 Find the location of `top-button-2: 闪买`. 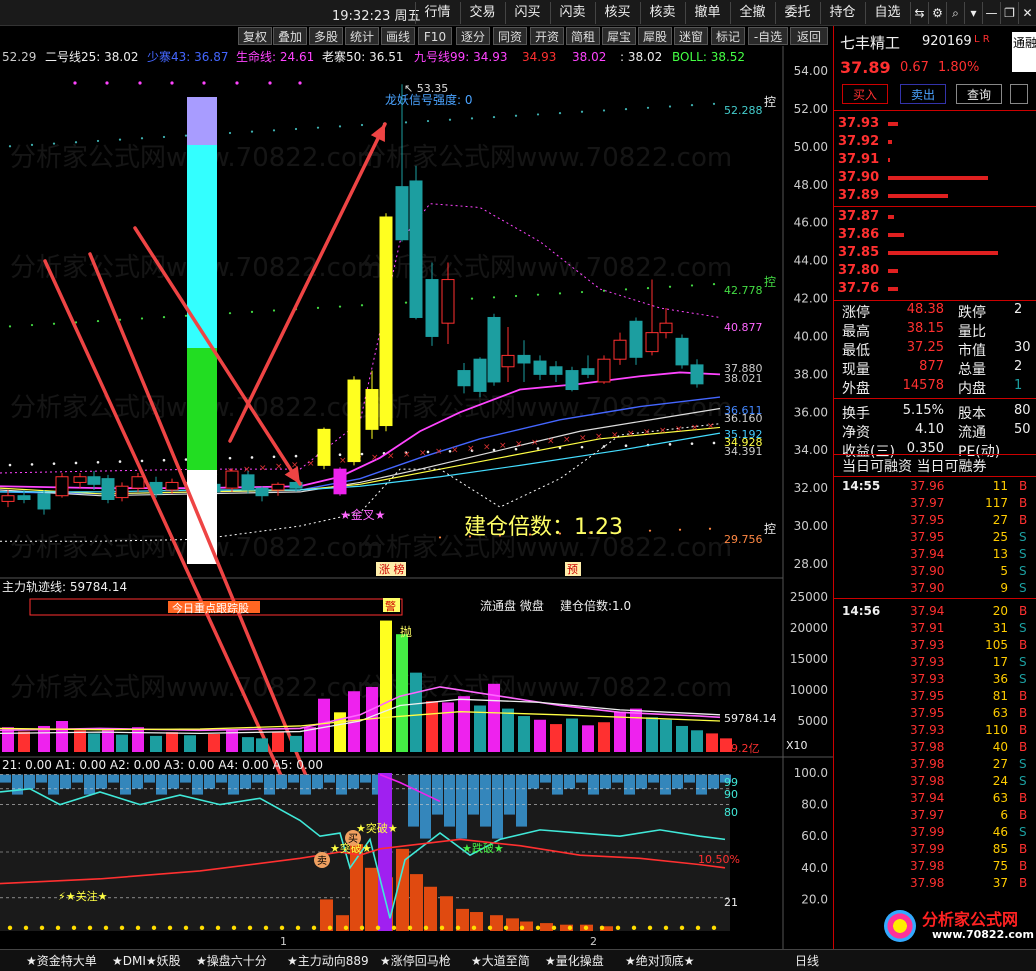

top-button-2: 闪买 is located at coordinates (527, 13).